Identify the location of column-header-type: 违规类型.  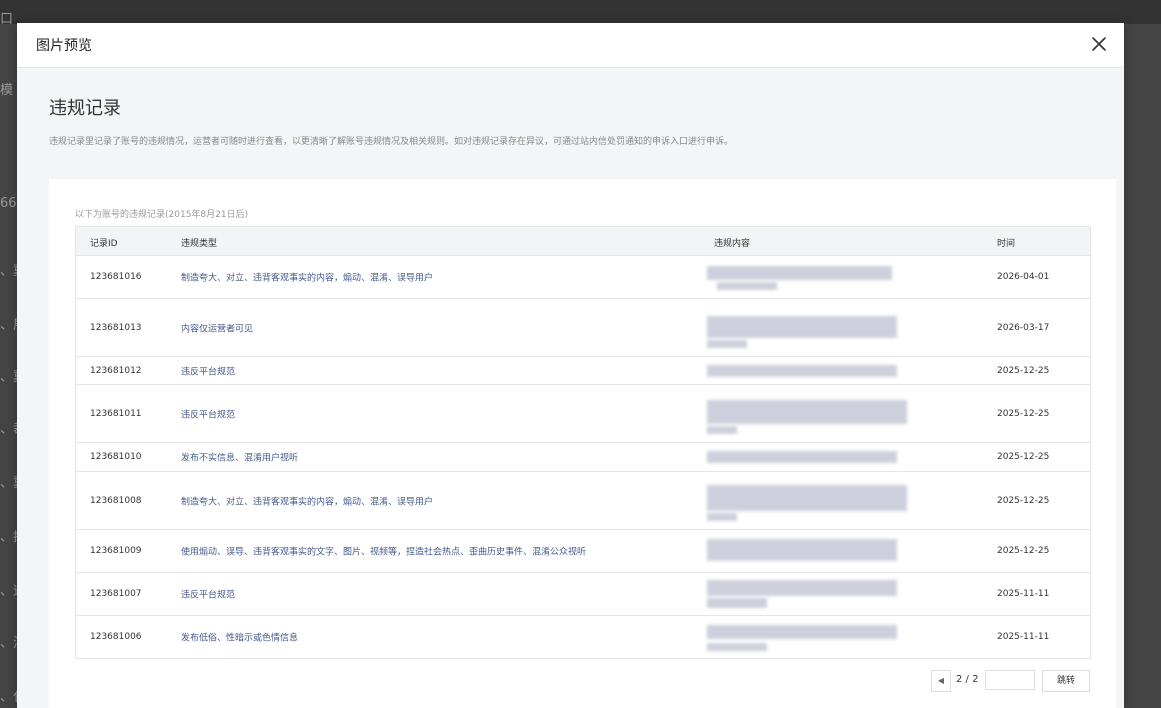
(199, 244).